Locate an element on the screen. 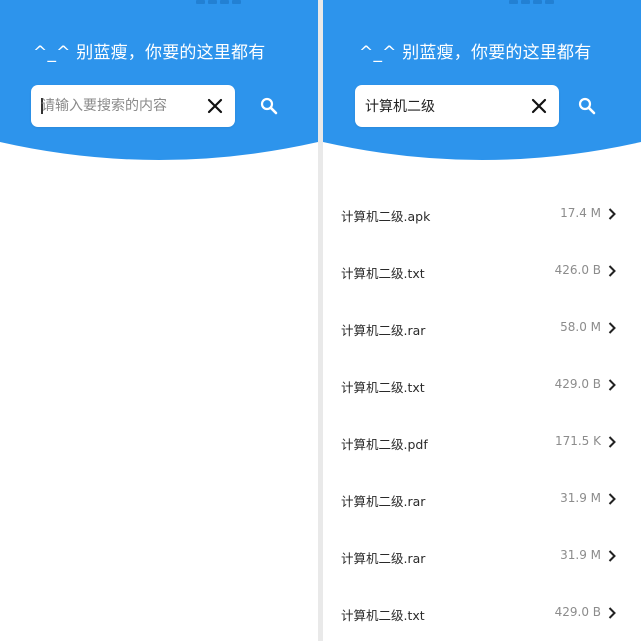  file-size: 426.0 B is located at coordinates (577, 270).